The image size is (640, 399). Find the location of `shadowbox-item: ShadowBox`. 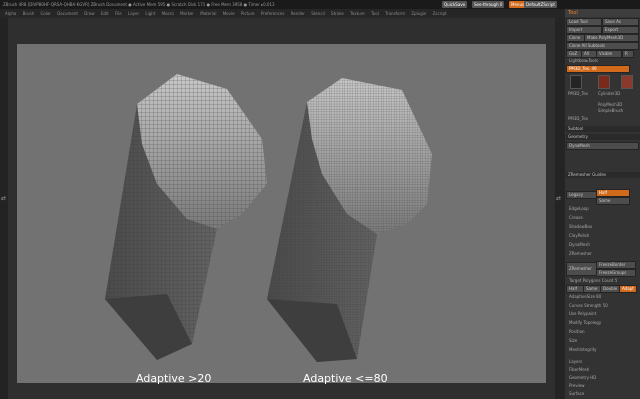

shadowbox-item: ShadowBox is located at coordinates (580, 226).